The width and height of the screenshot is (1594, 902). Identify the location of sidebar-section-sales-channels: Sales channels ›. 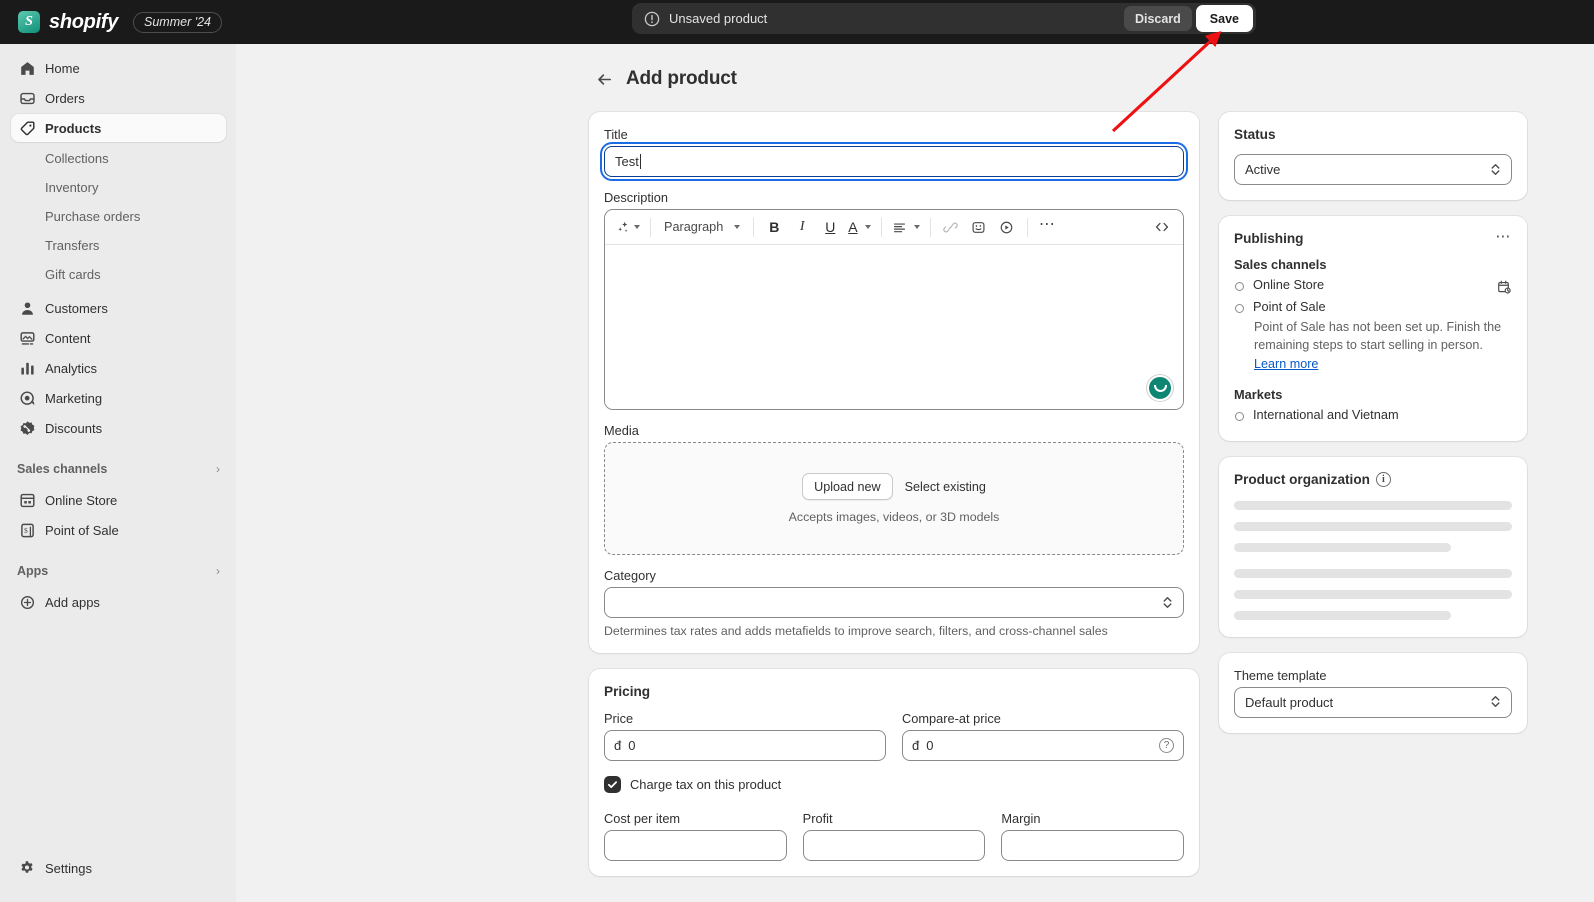
(118, 469).